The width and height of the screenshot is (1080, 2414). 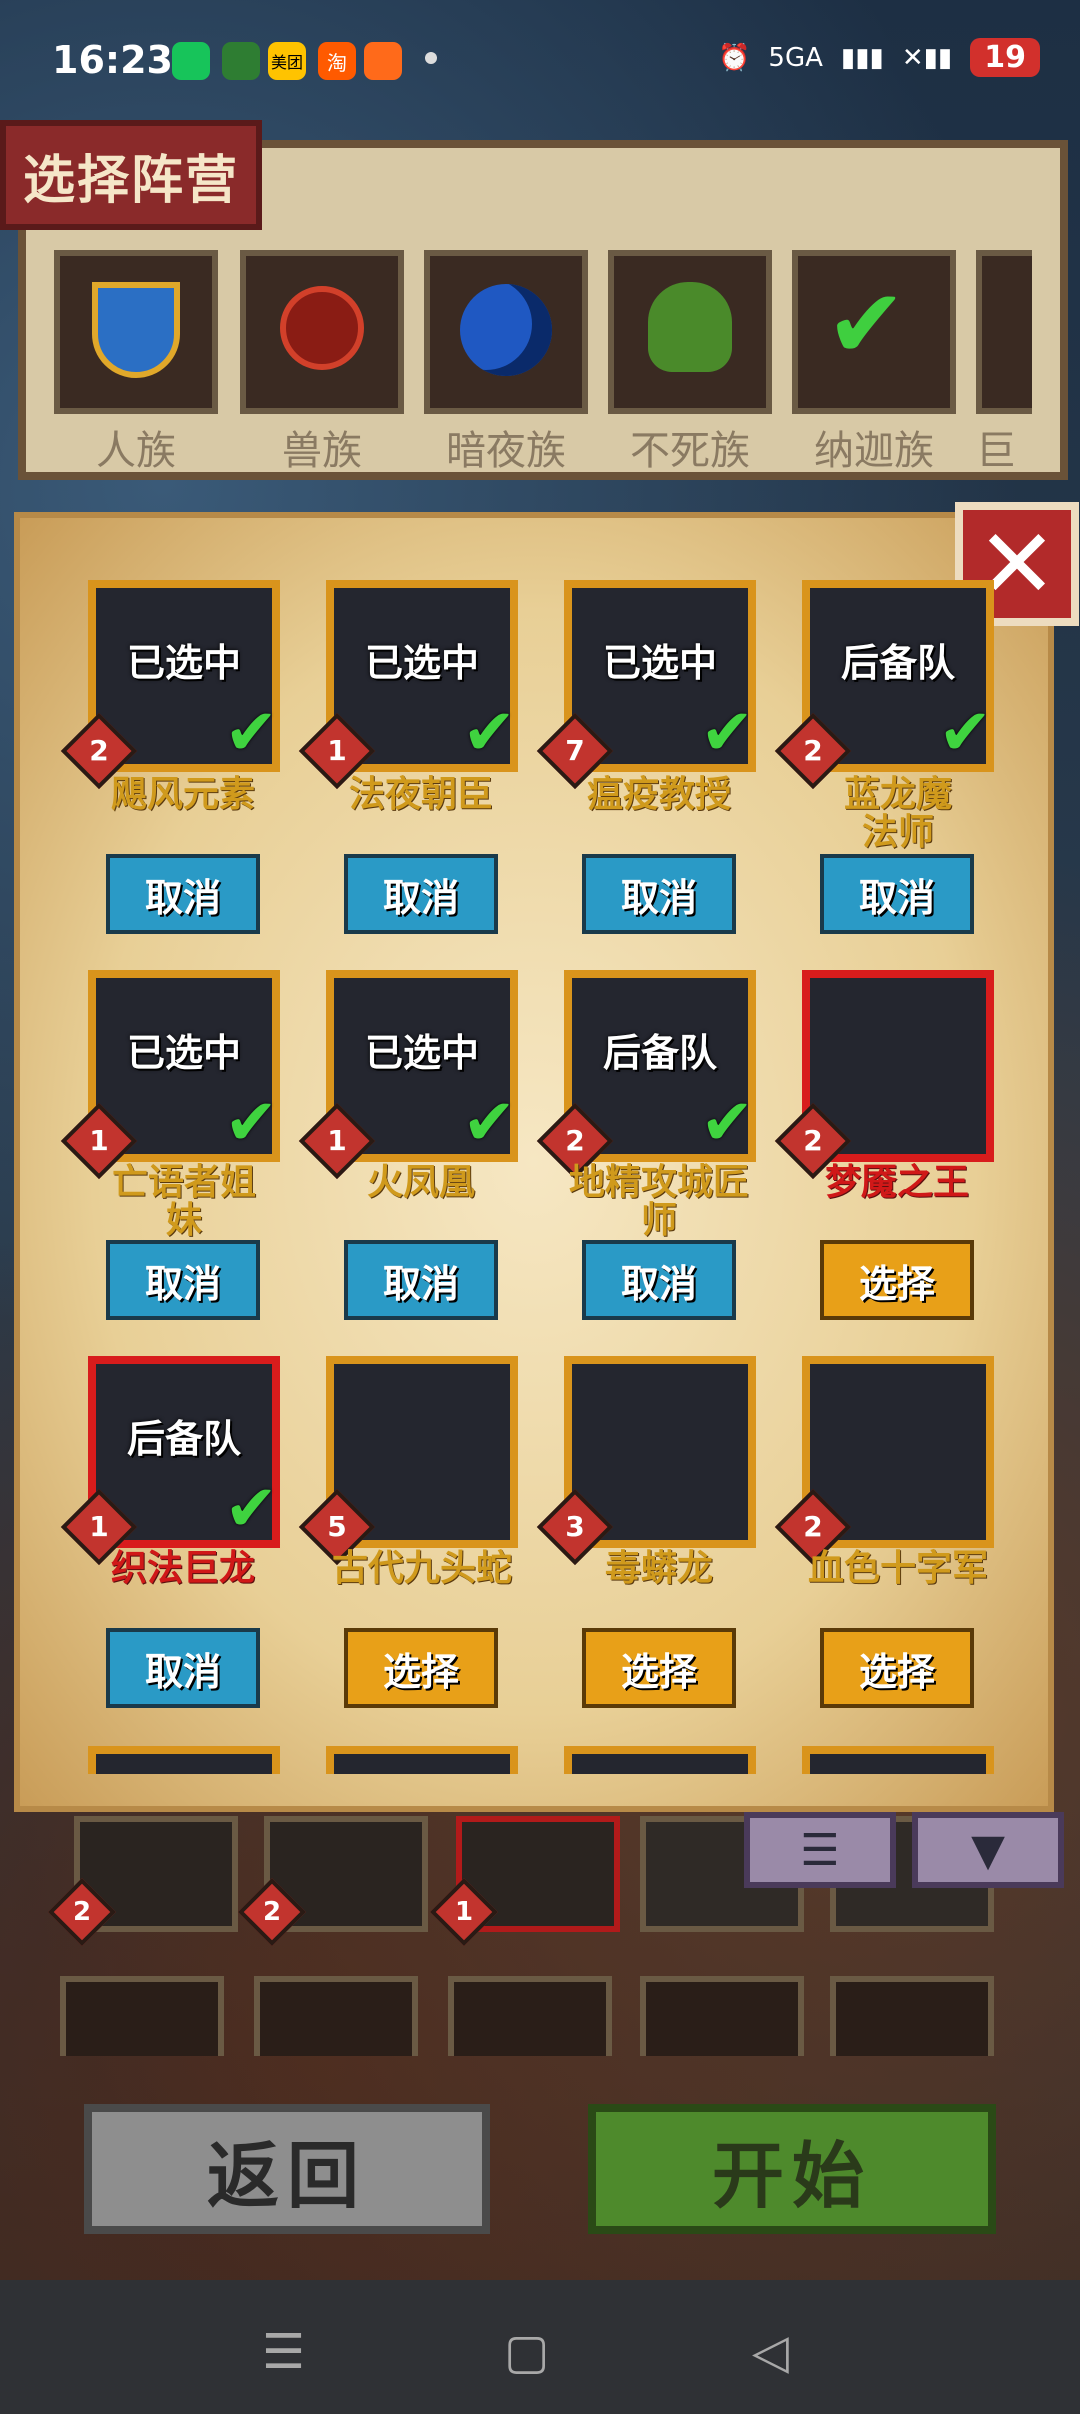 I want to click on alarm-icon: ⏰, so click(x=734, y=57).